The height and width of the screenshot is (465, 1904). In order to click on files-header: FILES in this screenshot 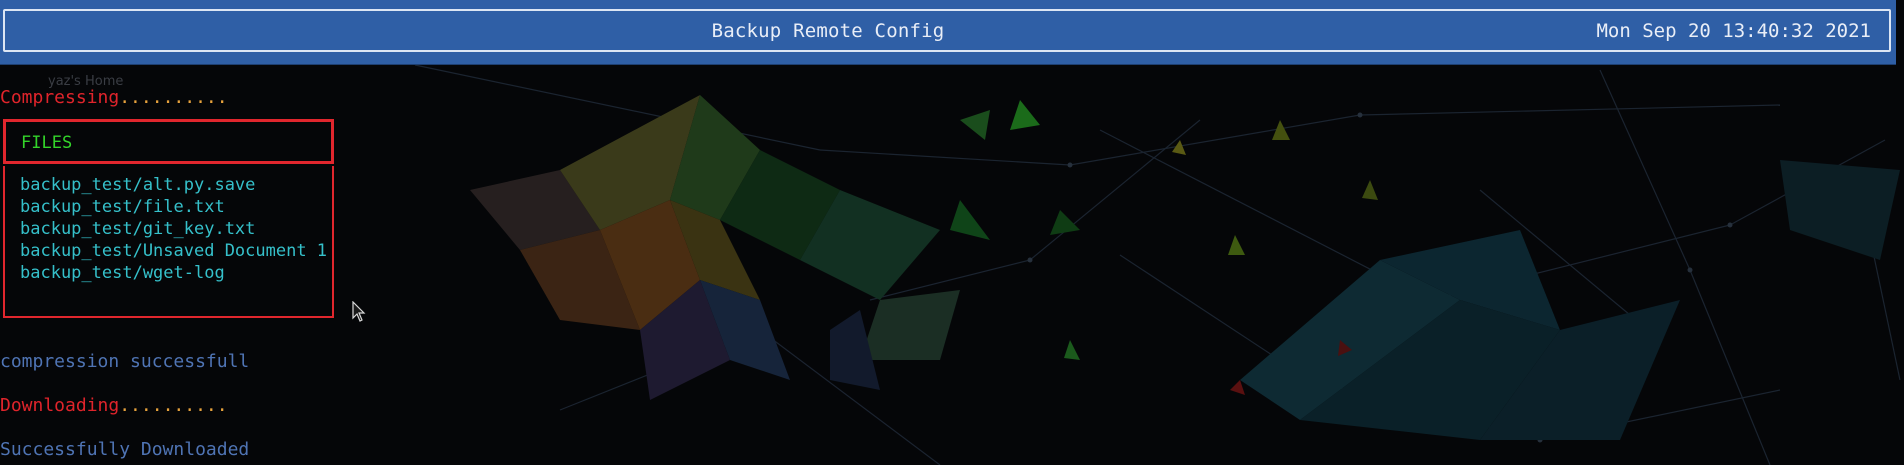, I will do `click(47, 143)`.